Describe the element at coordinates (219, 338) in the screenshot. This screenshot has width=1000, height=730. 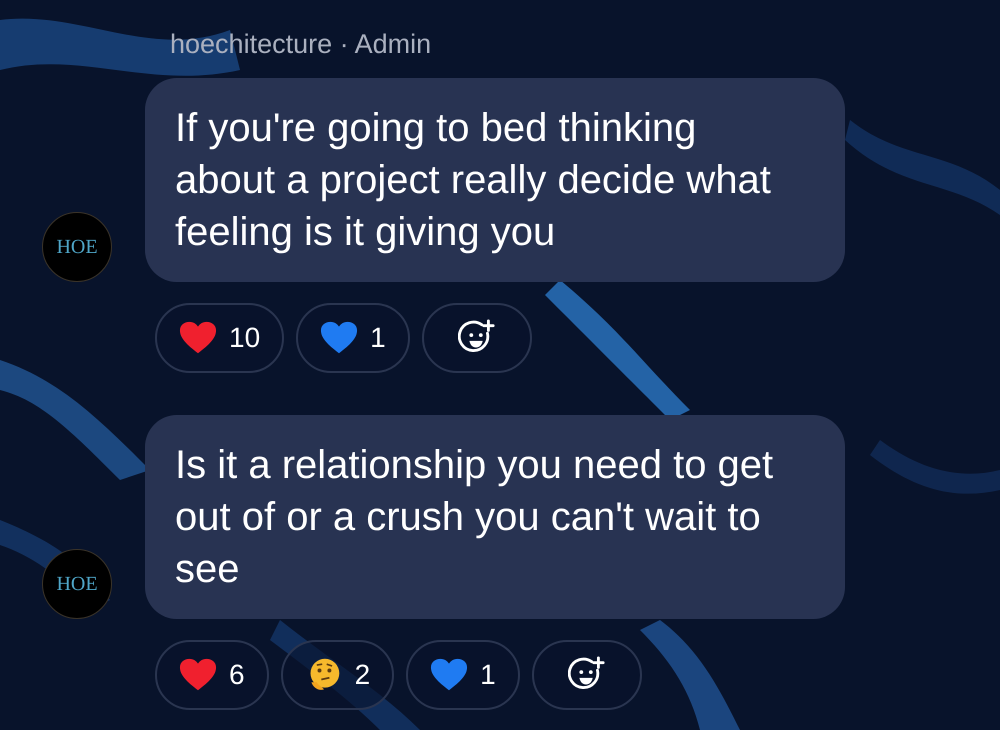
I see `reaction-button: 10` at that location.